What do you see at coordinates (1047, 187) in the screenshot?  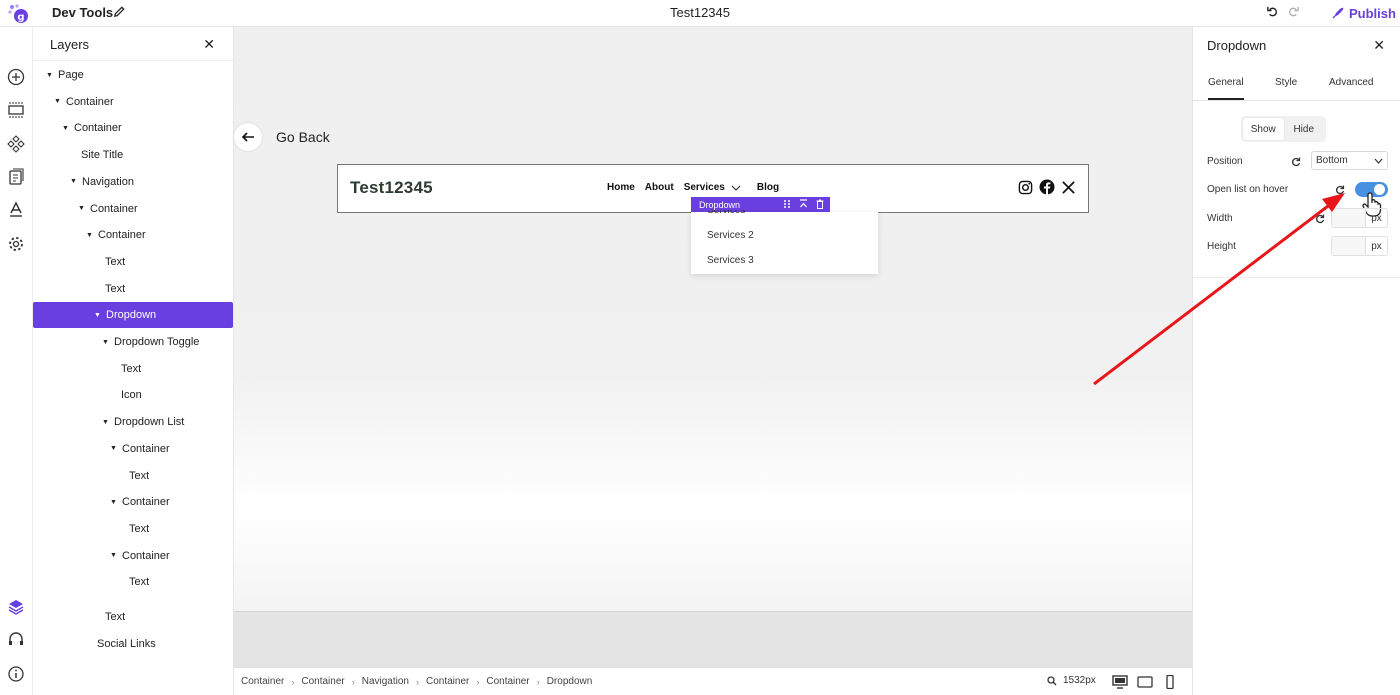 I see `facebook-icon` at bounding box center [1047, 187].